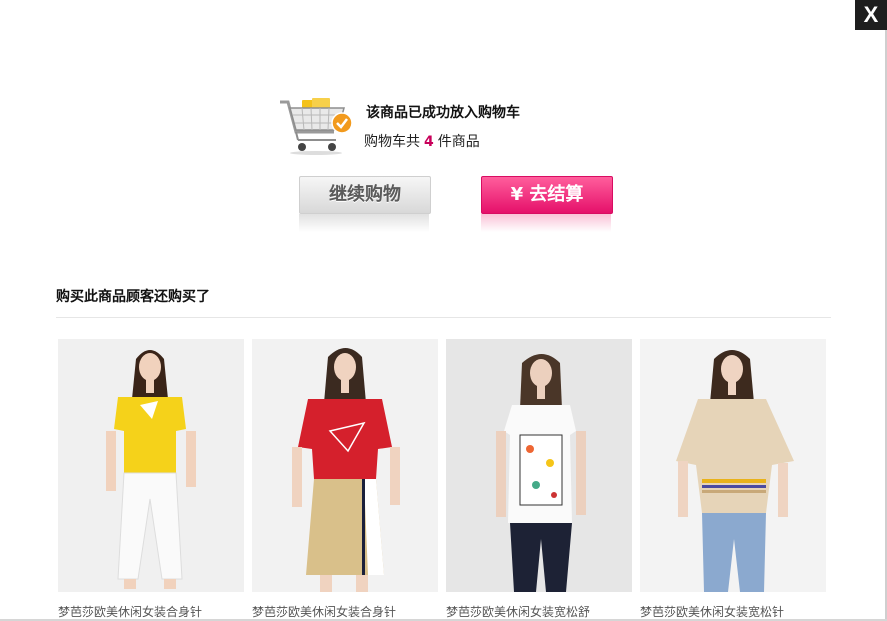 The height and width of the screenshot is (621, 887). I want to click on continue-shopping-button: 继续购物, so click(365, 195).